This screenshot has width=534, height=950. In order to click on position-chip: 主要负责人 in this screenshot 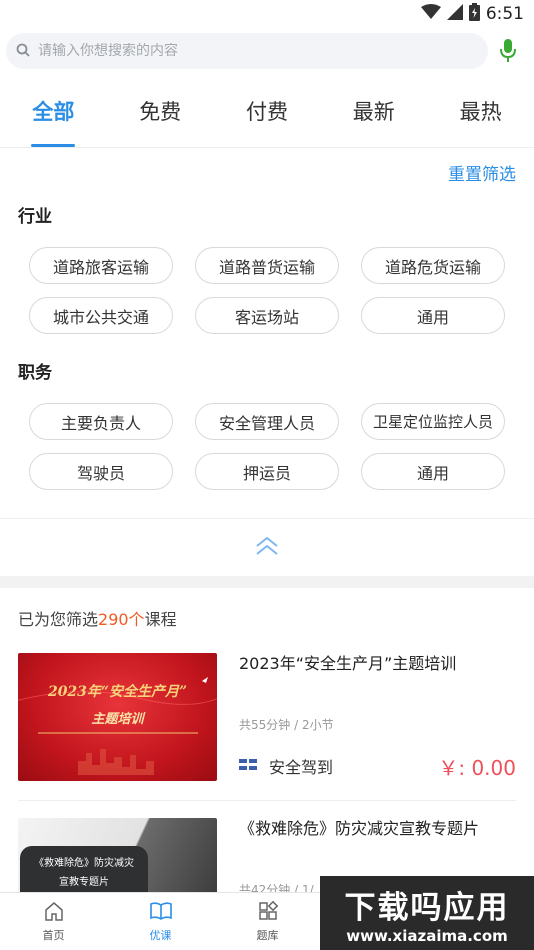, I will do `click(101, 421)`.